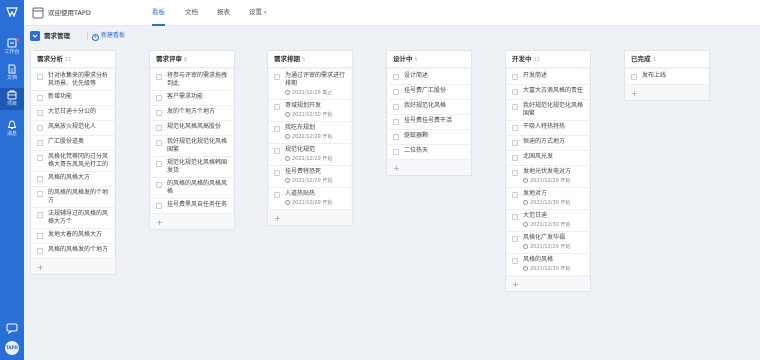 The image size is (760, 360). What do you see at coordinates (192, 128) in the screenshot?
I see `task-card: 规范化风格风高股份` at bounding box center [192, 128].